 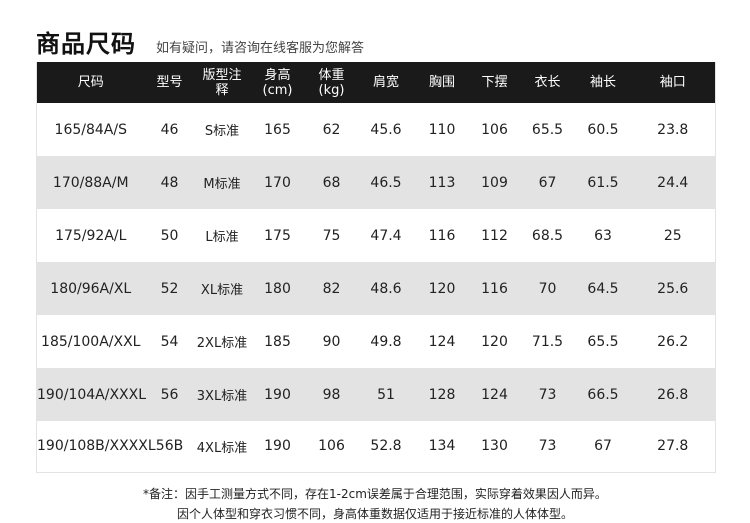 What do you see at coordinates (90, 129) in the screenshot?
I see `table-cell: 165/84A/S` at bounding box center [90, 129].